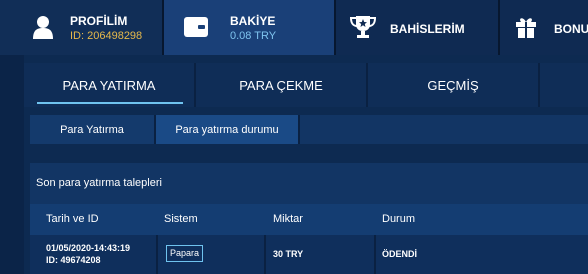 The height and width of the screenshot is (274, 588). I want to click on subtab-deposit-status-label: Para yatırma durumu, so click(227, 129).